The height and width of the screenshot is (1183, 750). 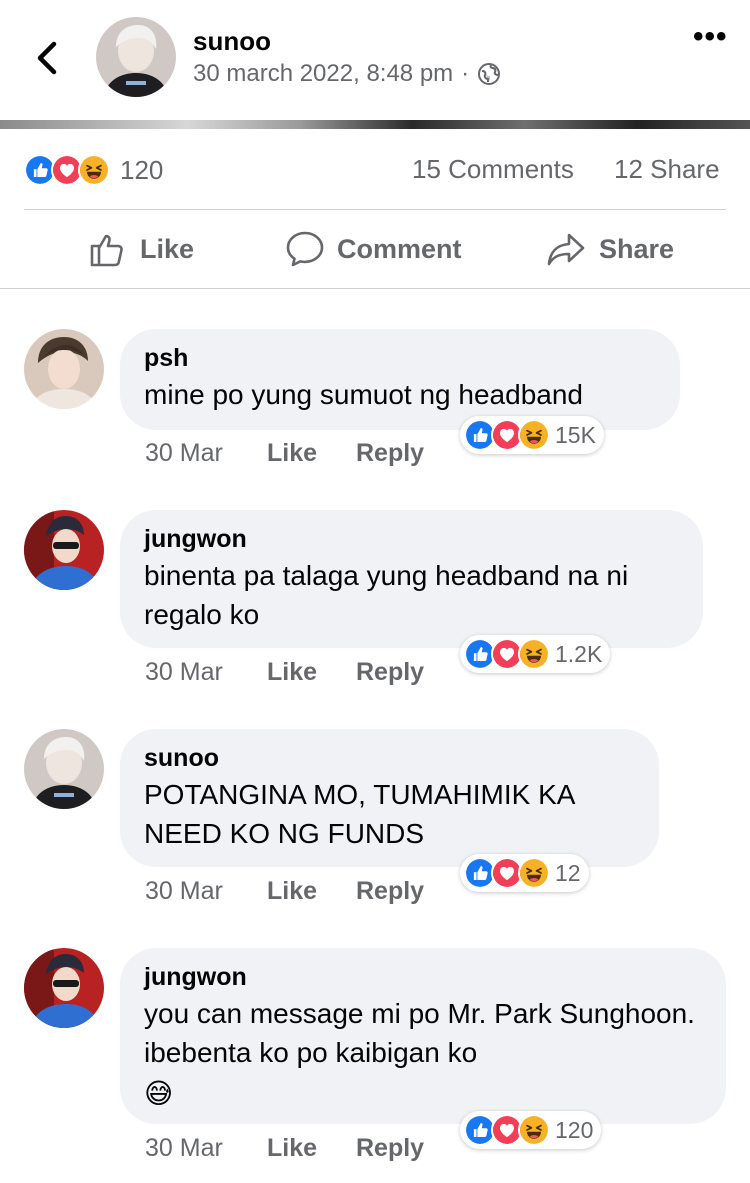 I want to click on back-arrow-icon, so click(x=47, y=58).